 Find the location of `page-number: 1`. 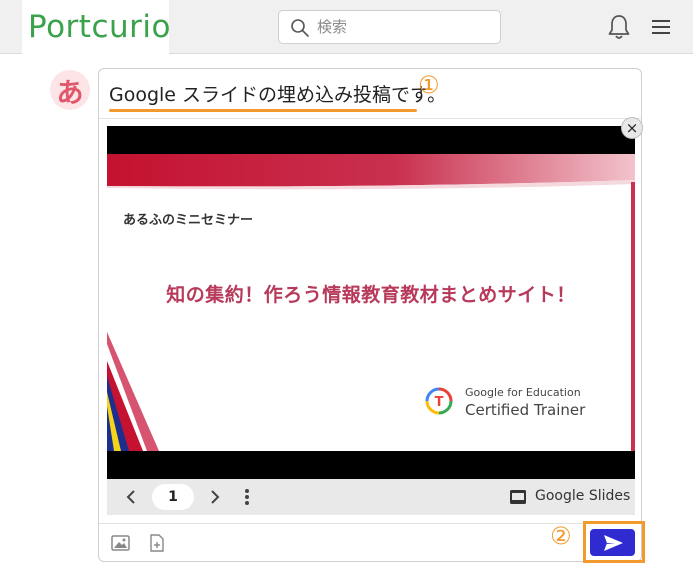

page-number: 1 is located at coordinates (173, 497).